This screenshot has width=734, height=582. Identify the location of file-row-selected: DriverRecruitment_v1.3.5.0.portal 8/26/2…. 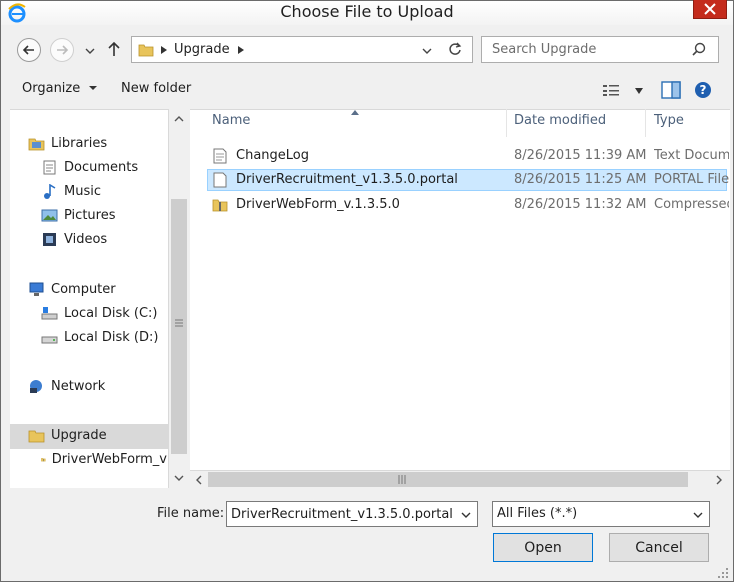
(468, 180).